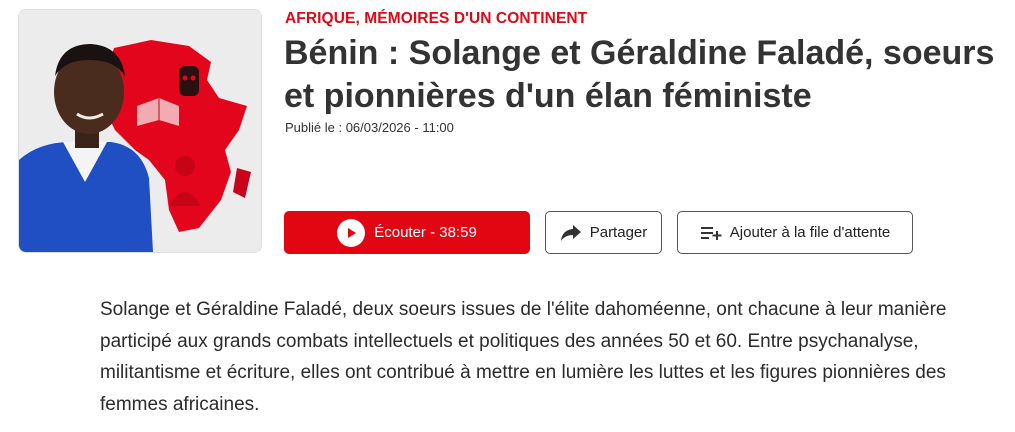  Describe the element at coordinates (369, 127) in the screenshot. I see `publish-date: Publié le : 06/03/2026 - 11:00` at that location.